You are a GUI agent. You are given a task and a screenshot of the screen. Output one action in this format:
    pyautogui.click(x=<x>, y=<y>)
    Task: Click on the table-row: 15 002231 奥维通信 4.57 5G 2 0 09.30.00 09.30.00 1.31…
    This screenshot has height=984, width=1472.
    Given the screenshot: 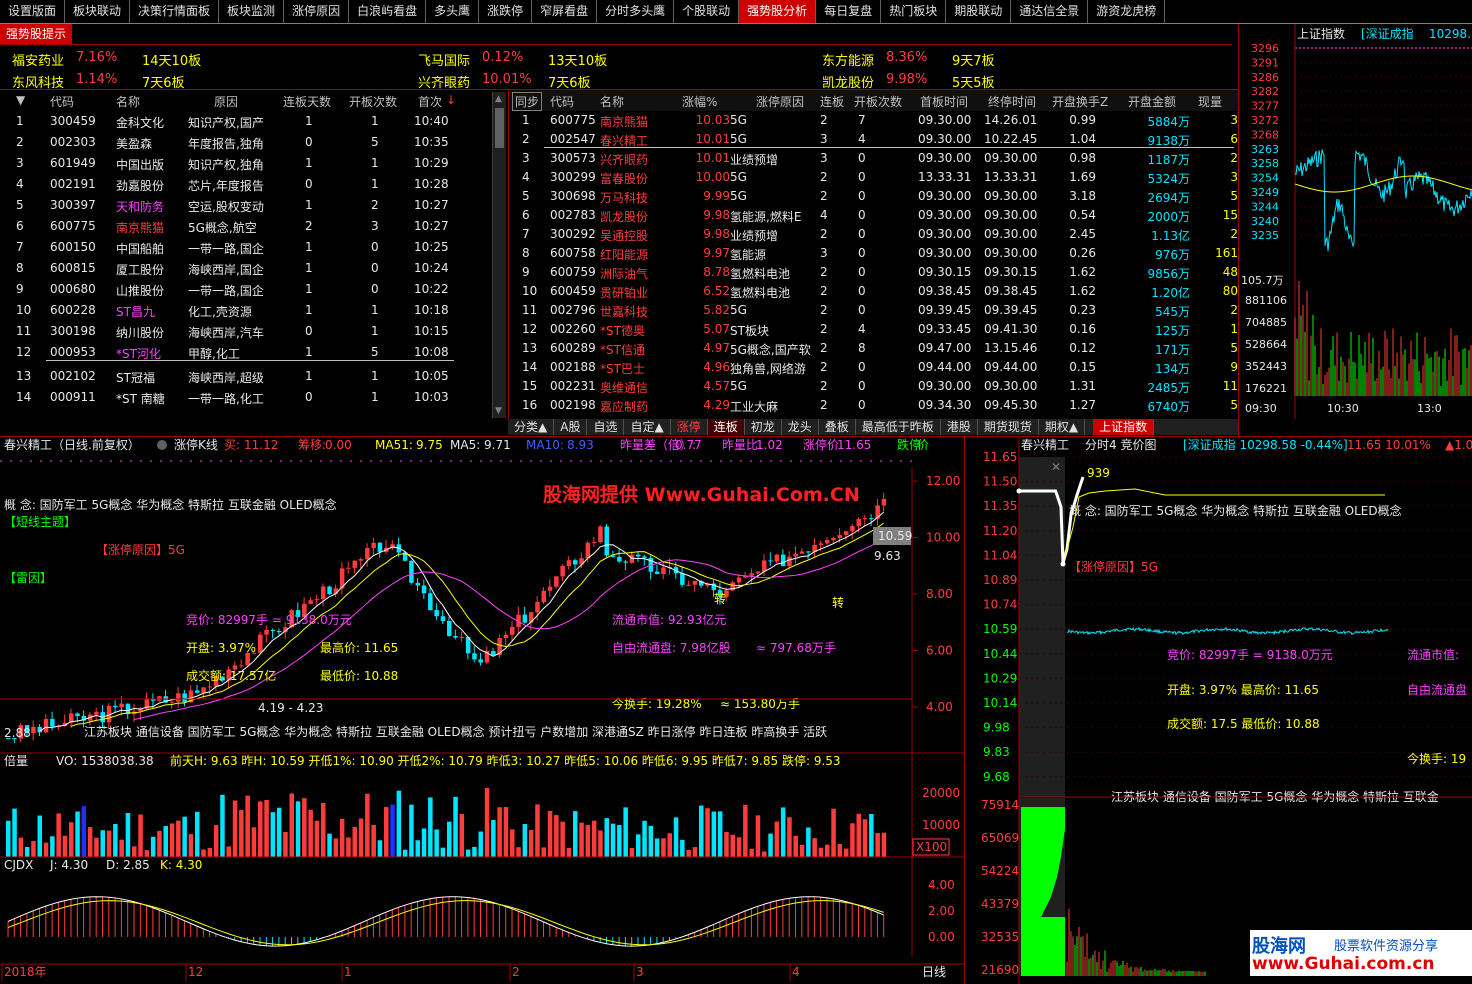 What is the action you would take?
    pyautogui.click(x=875, y=386)
    